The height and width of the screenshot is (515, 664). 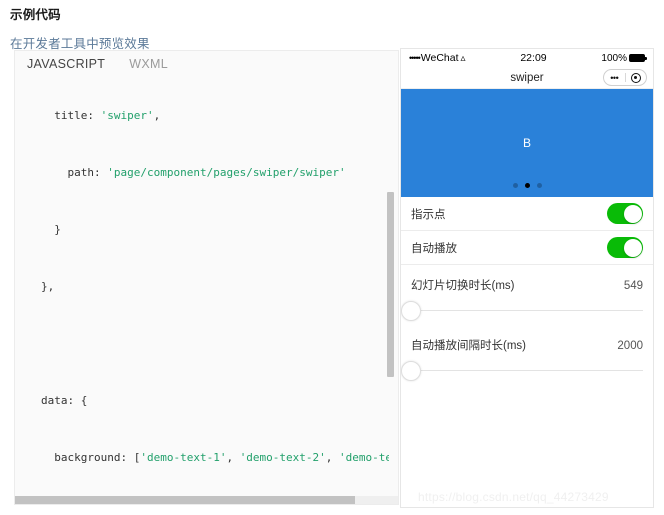 I want to click on watermark: https://blog.csdn.net/qq_44273429, so click(x=513, y=497).